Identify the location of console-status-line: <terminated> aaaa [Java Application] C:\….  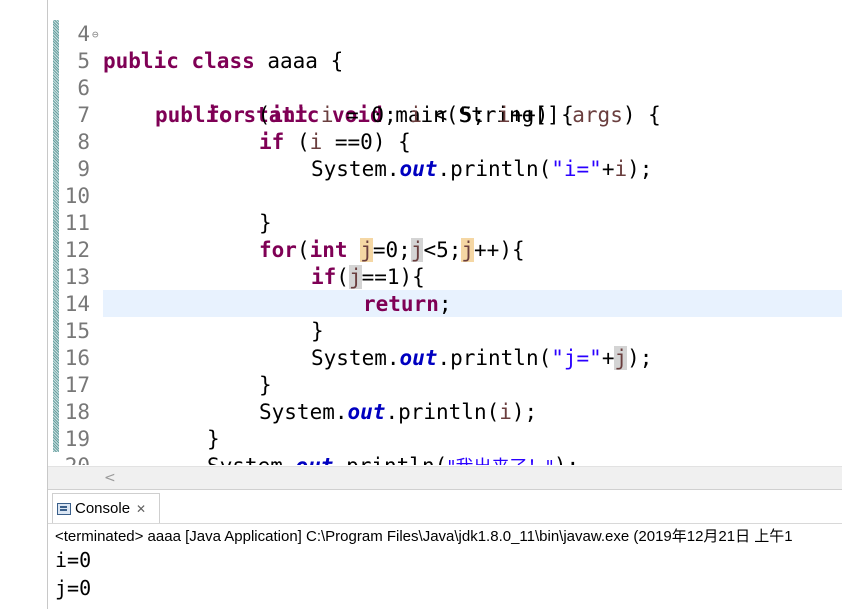
(424, 536).